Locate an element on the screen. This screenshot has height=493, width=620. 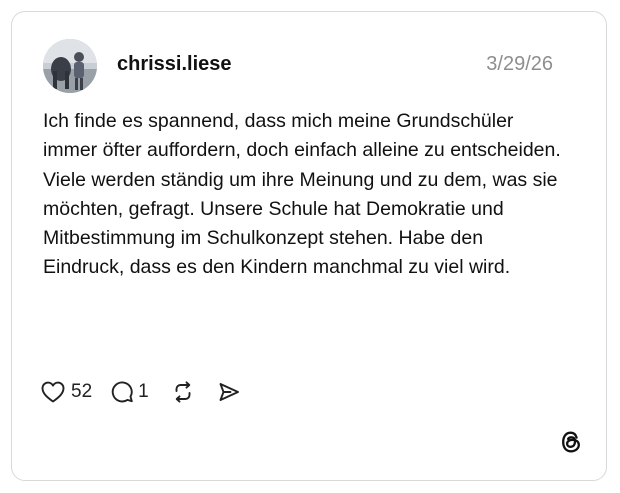
comment-icon is located at coordinates (122, 392).